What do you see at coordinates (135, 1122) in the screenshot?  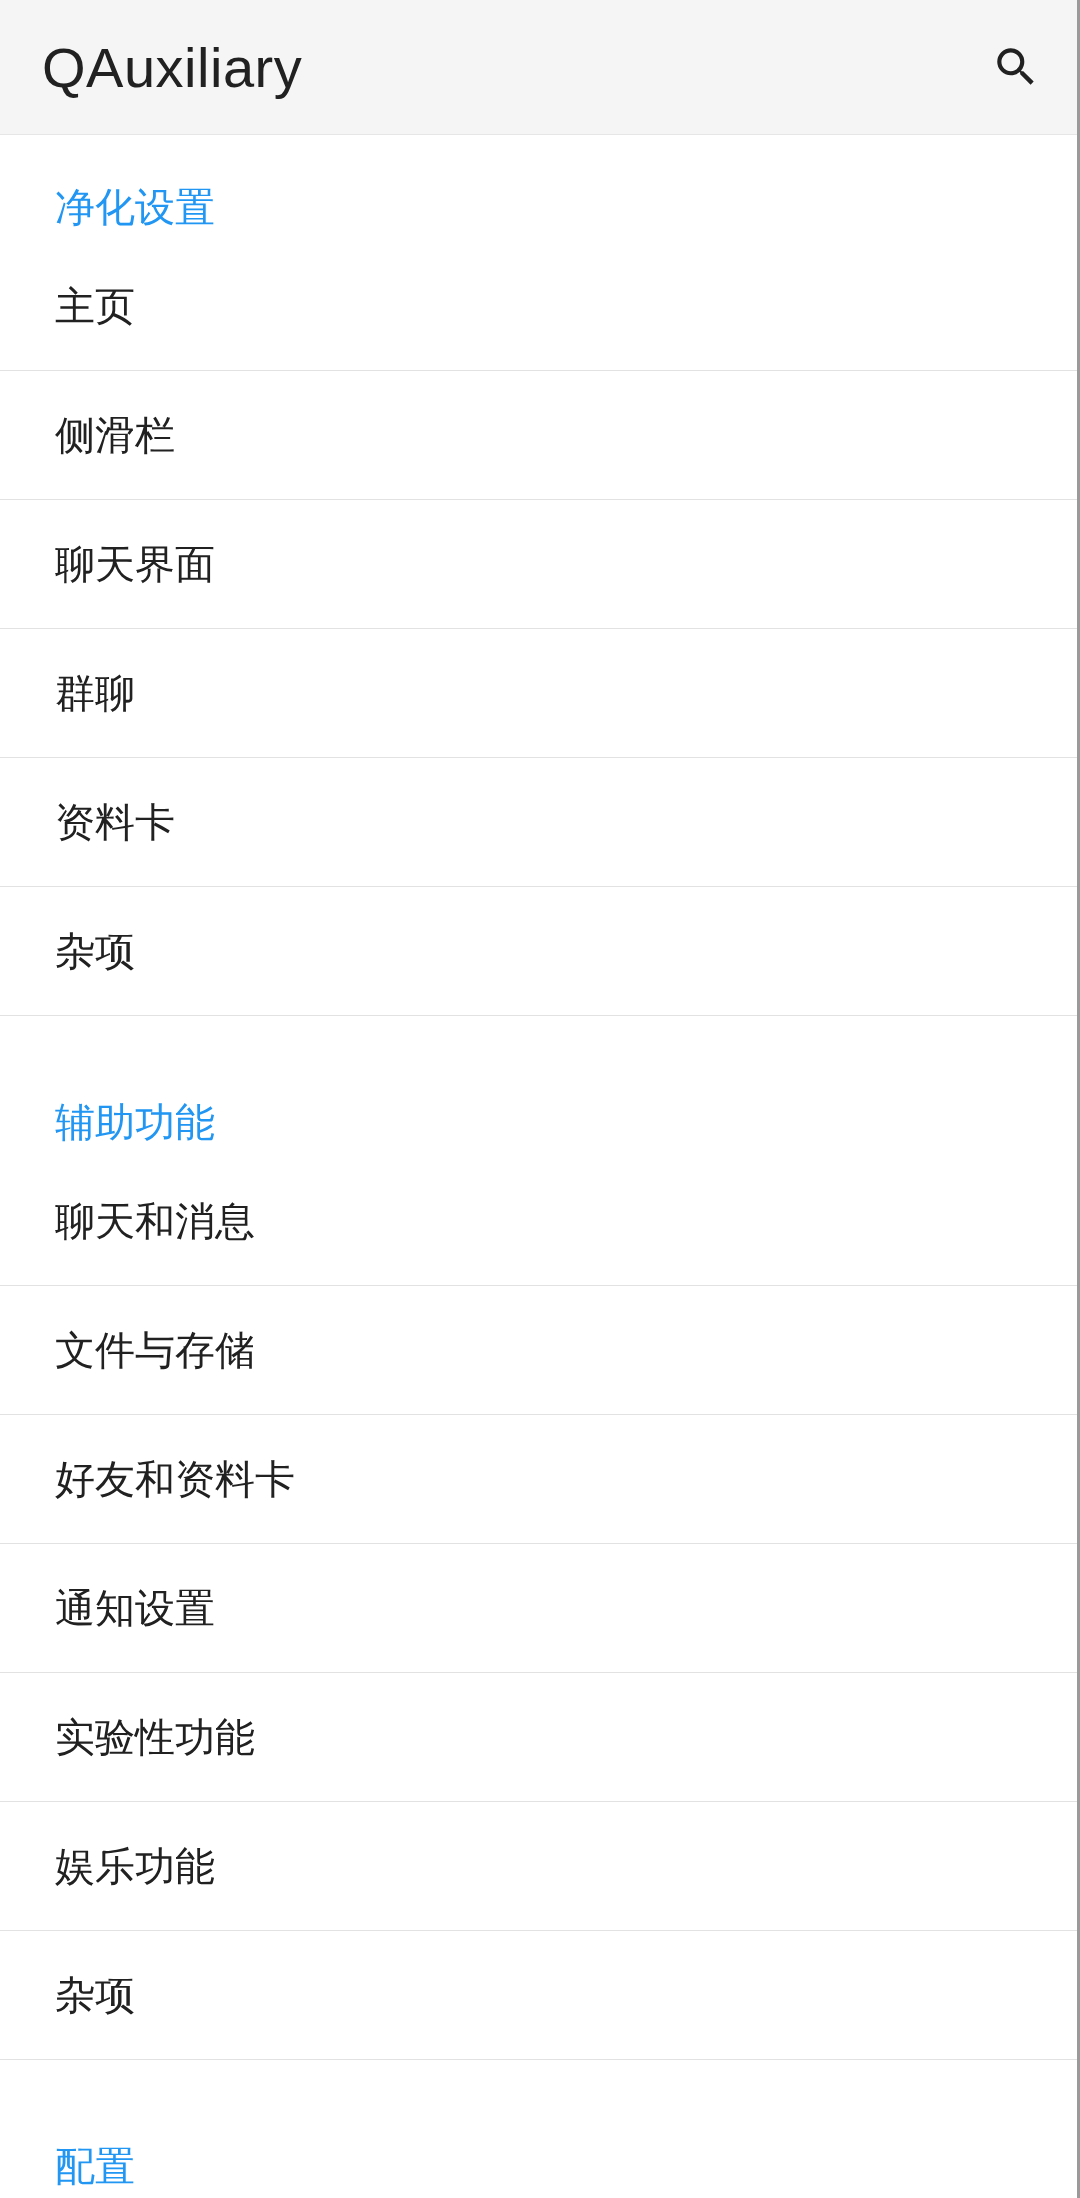 I see `section-header: 辅助功能` at bounding box center [135, 1122].